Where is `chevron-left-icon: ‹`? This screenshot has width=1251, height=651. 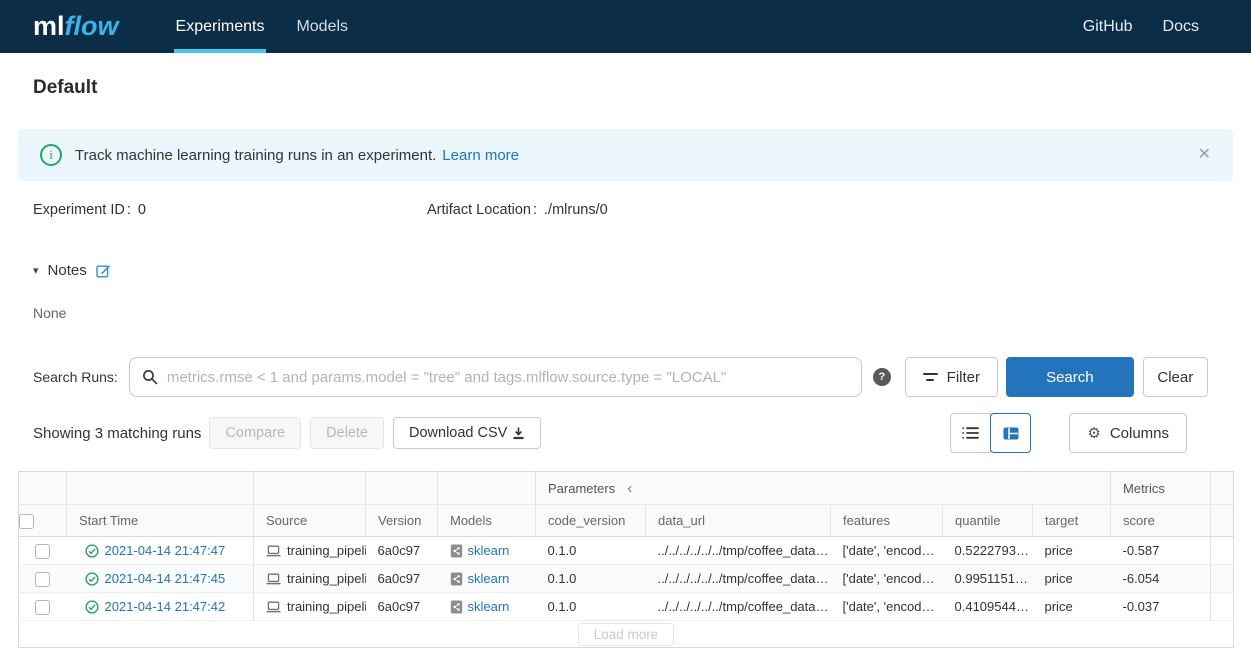 chevron-left-icon: ‹ is located at coordinates (629, 488).